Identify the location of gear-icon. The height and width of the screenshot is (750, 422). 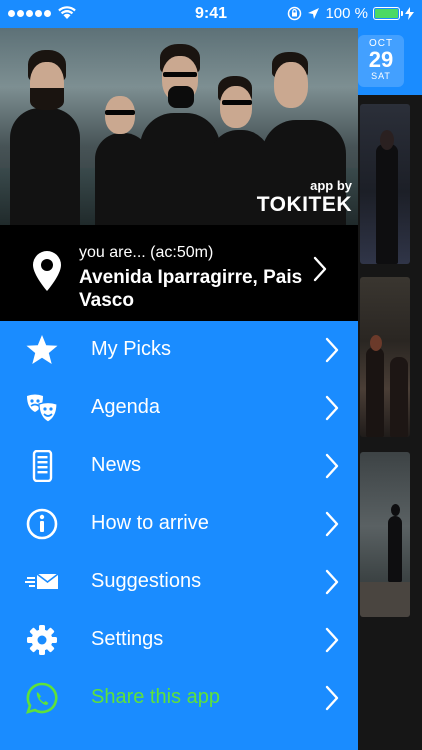
(42, 640).